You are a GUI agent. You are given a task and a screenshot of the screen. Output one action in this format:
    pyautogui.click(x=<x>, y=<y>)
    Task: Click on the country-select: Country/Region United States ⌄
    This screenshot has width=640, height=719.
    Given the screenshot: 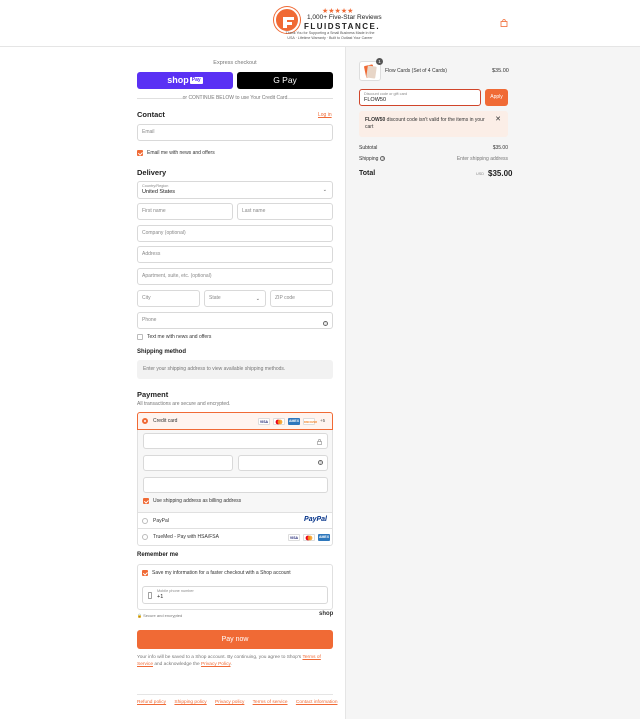 What is the action you would take?
    pyautogui.click(x=235, y=190)
    